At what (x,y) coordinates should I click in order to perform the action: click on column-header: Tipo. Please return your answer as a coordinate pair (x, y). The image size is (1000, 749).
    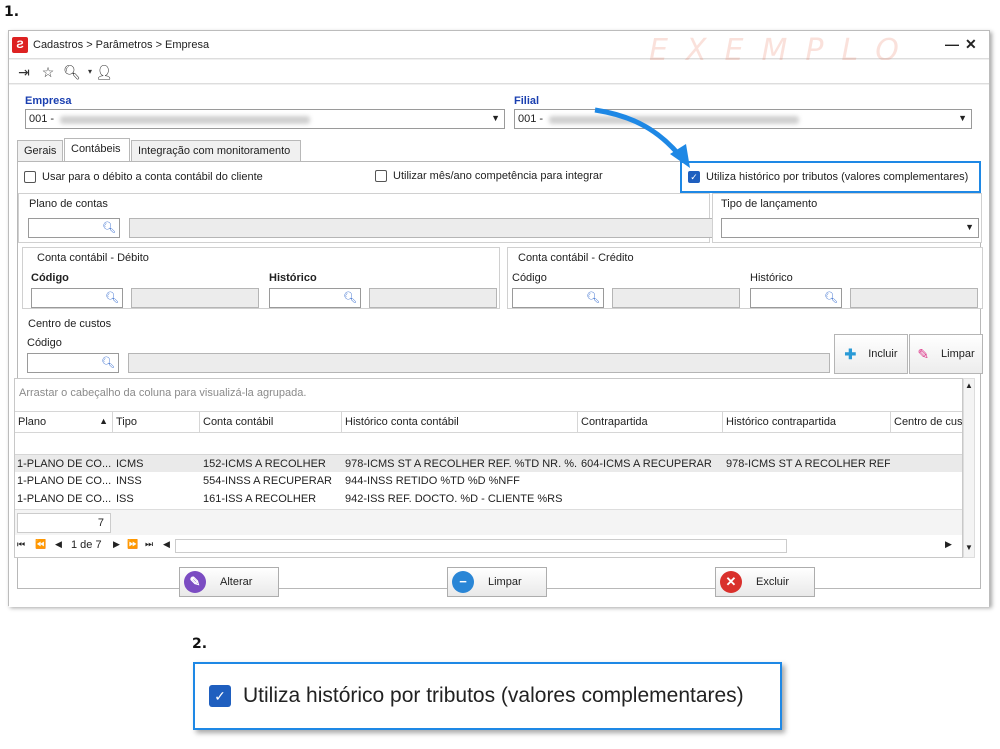
    Looking at the image, I should click on (156, 422).